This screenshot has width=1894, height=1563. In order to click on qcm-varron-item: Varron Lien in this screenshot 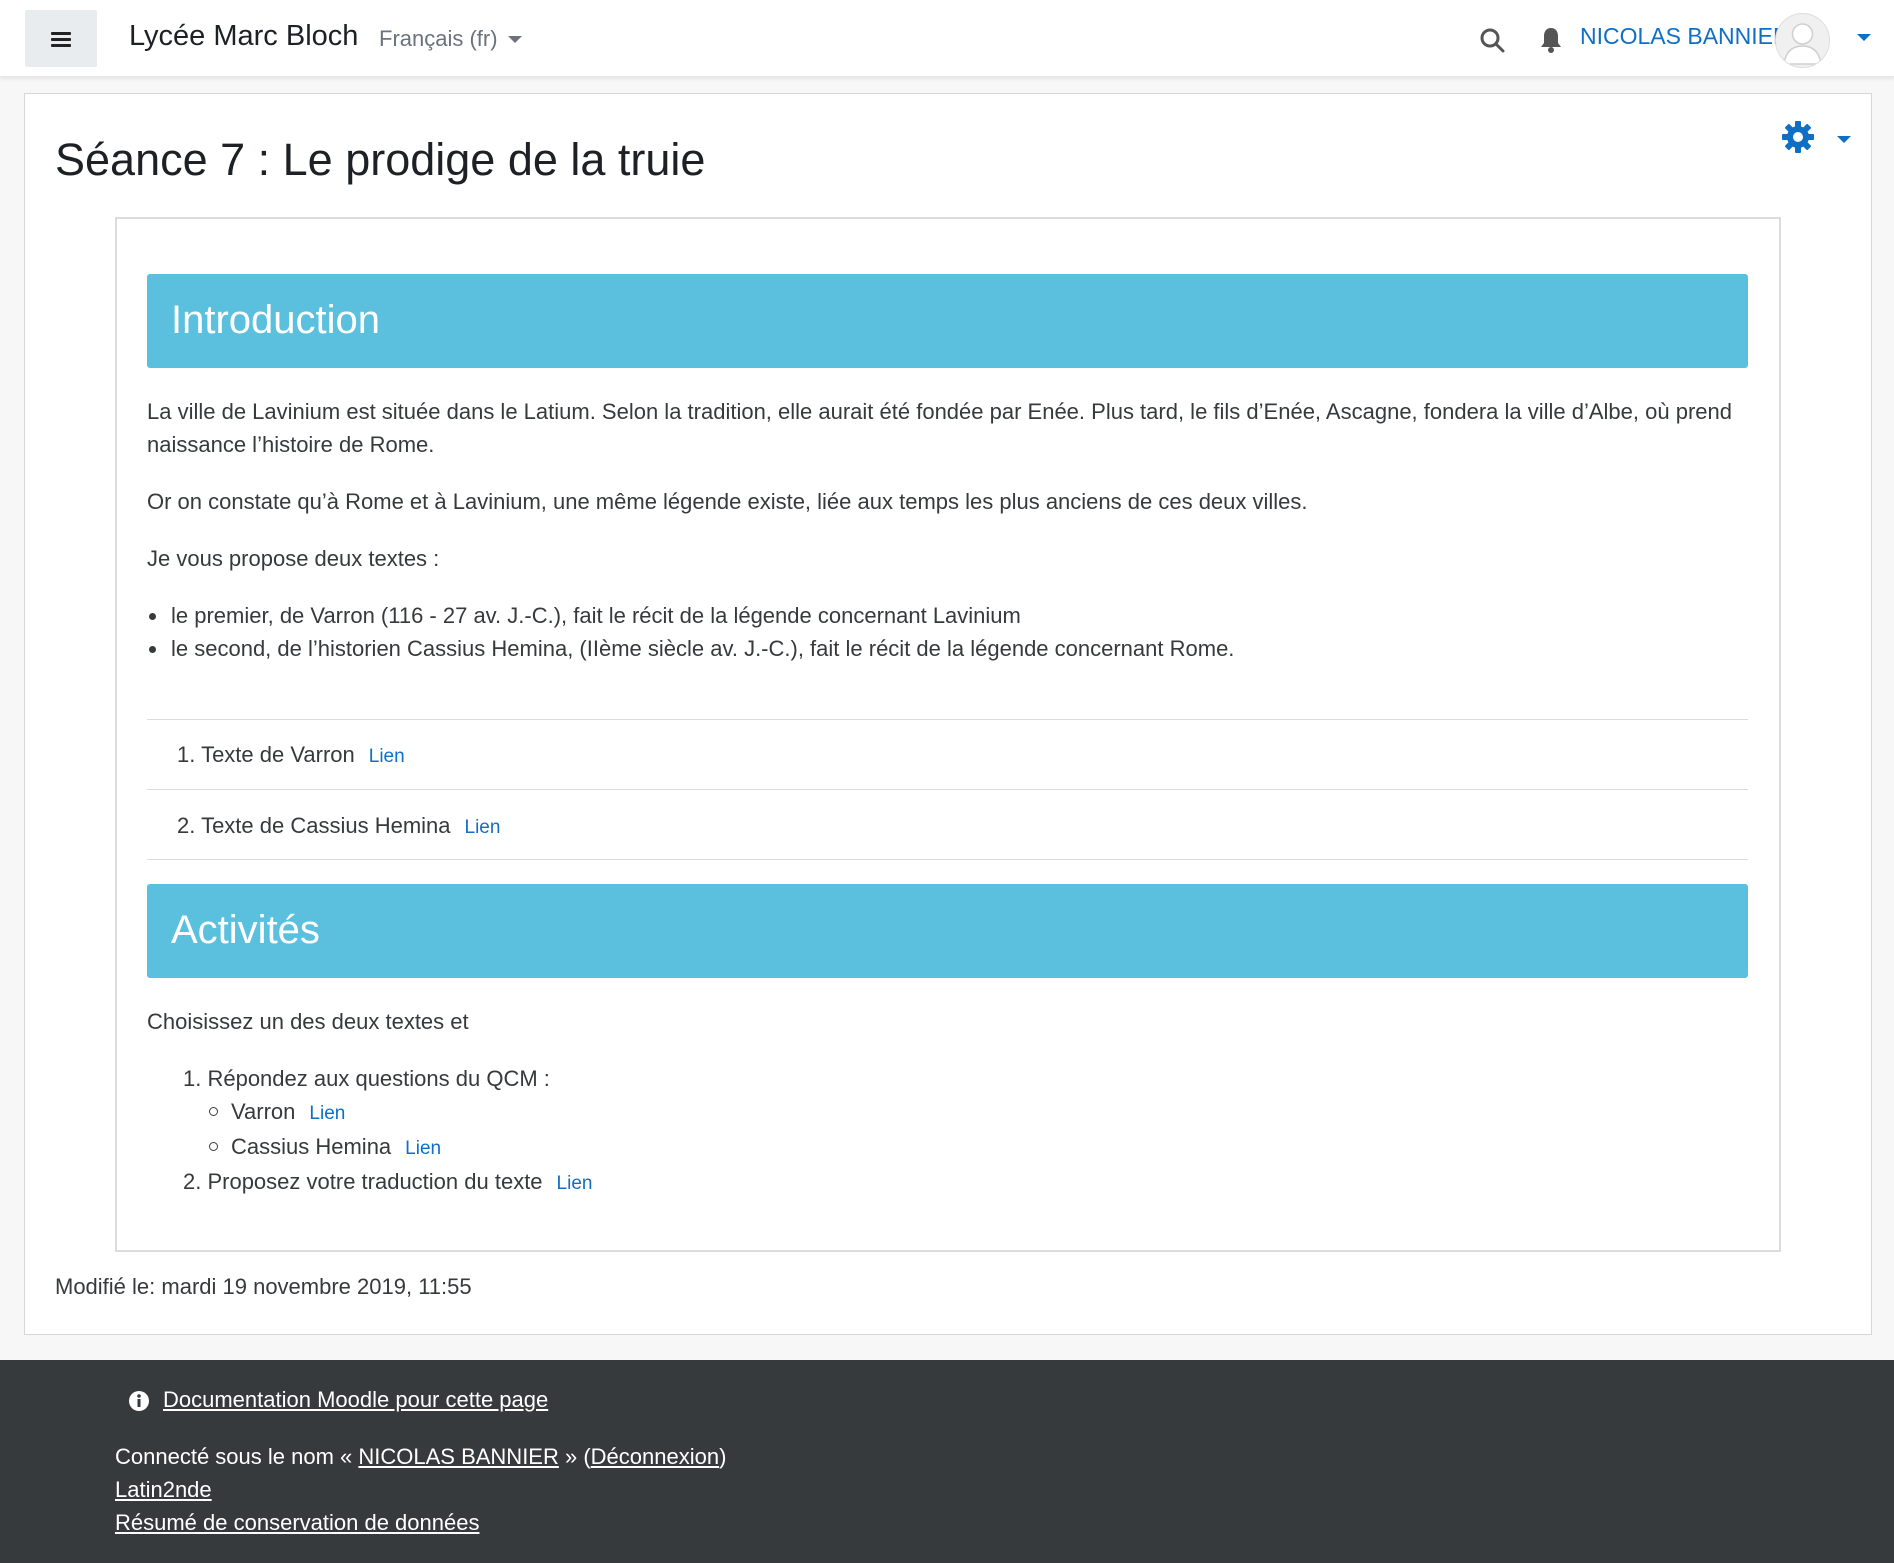, I will do `click(399, 1112)`.